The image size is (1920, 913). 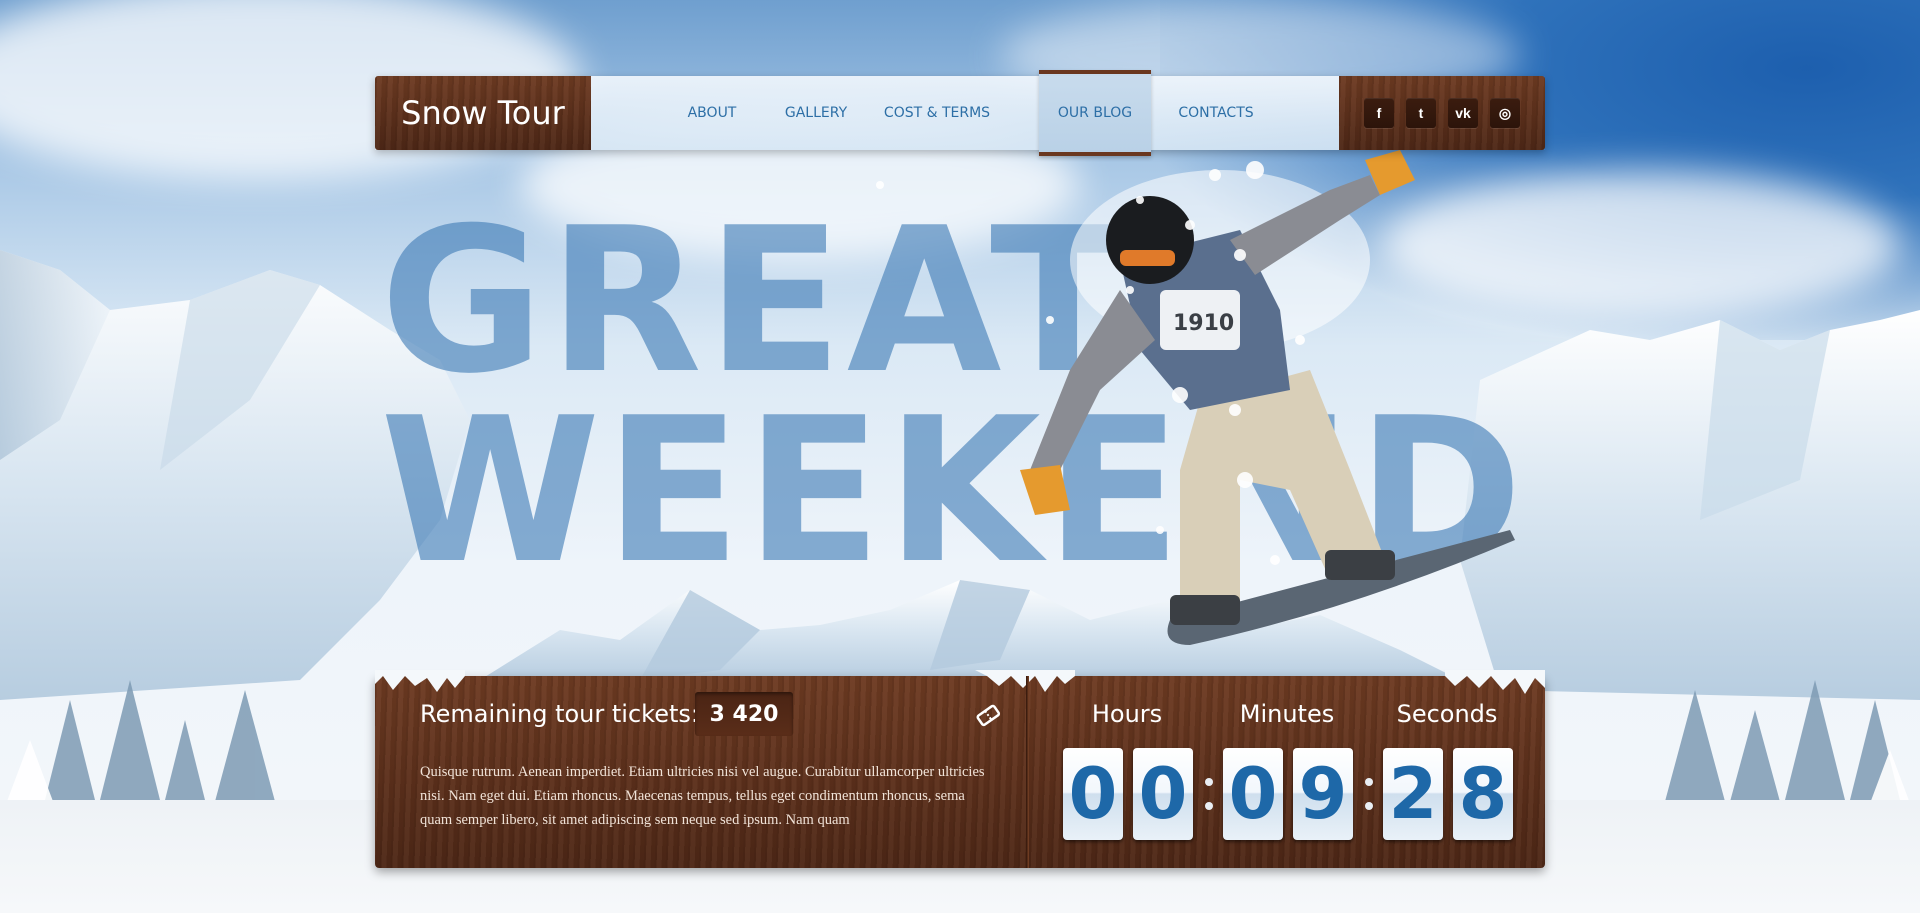 I want to click on remaining-tickets-count: 3 420, so click(x=744, y=714).